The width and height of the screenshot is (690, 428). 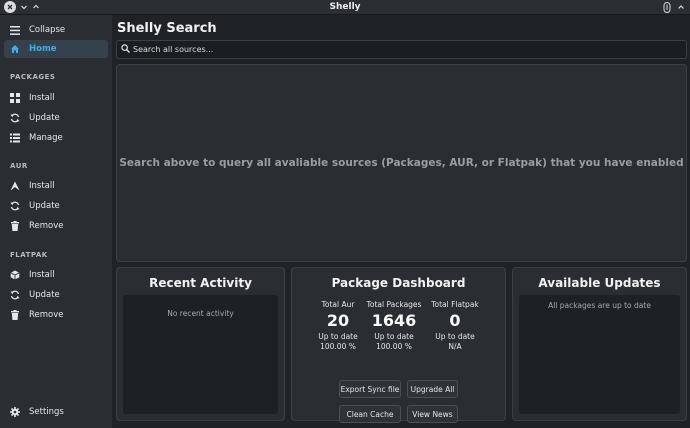 What do you see at coordinates (338, 320) in the screenshot?
I see `stat-value: 20` at bounding box center [338, 320].